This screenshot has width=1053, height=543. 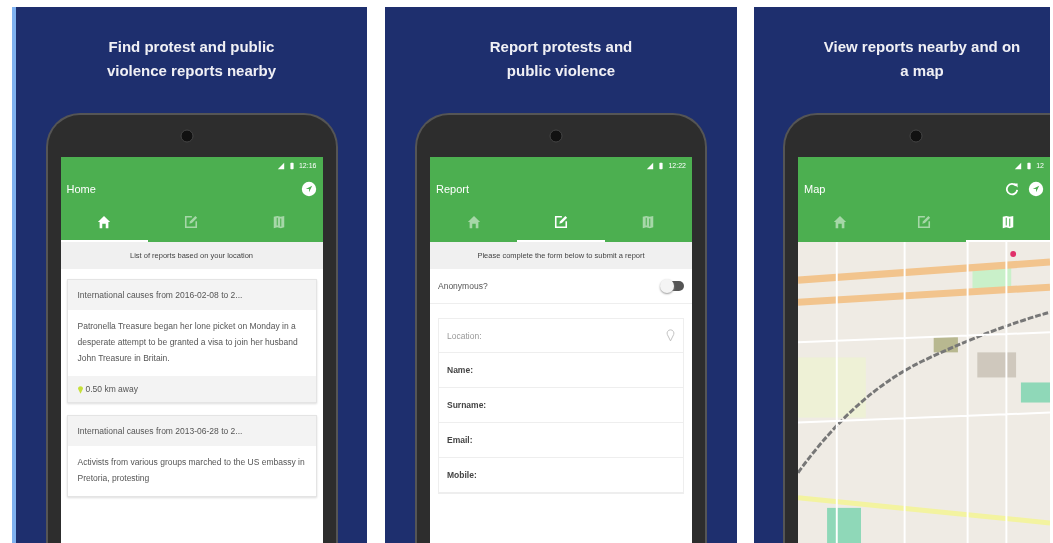 What do you see at coordinates (561, 440) in the screenshot?
I see `input-field: Email:` at bounding box center [561, 440].